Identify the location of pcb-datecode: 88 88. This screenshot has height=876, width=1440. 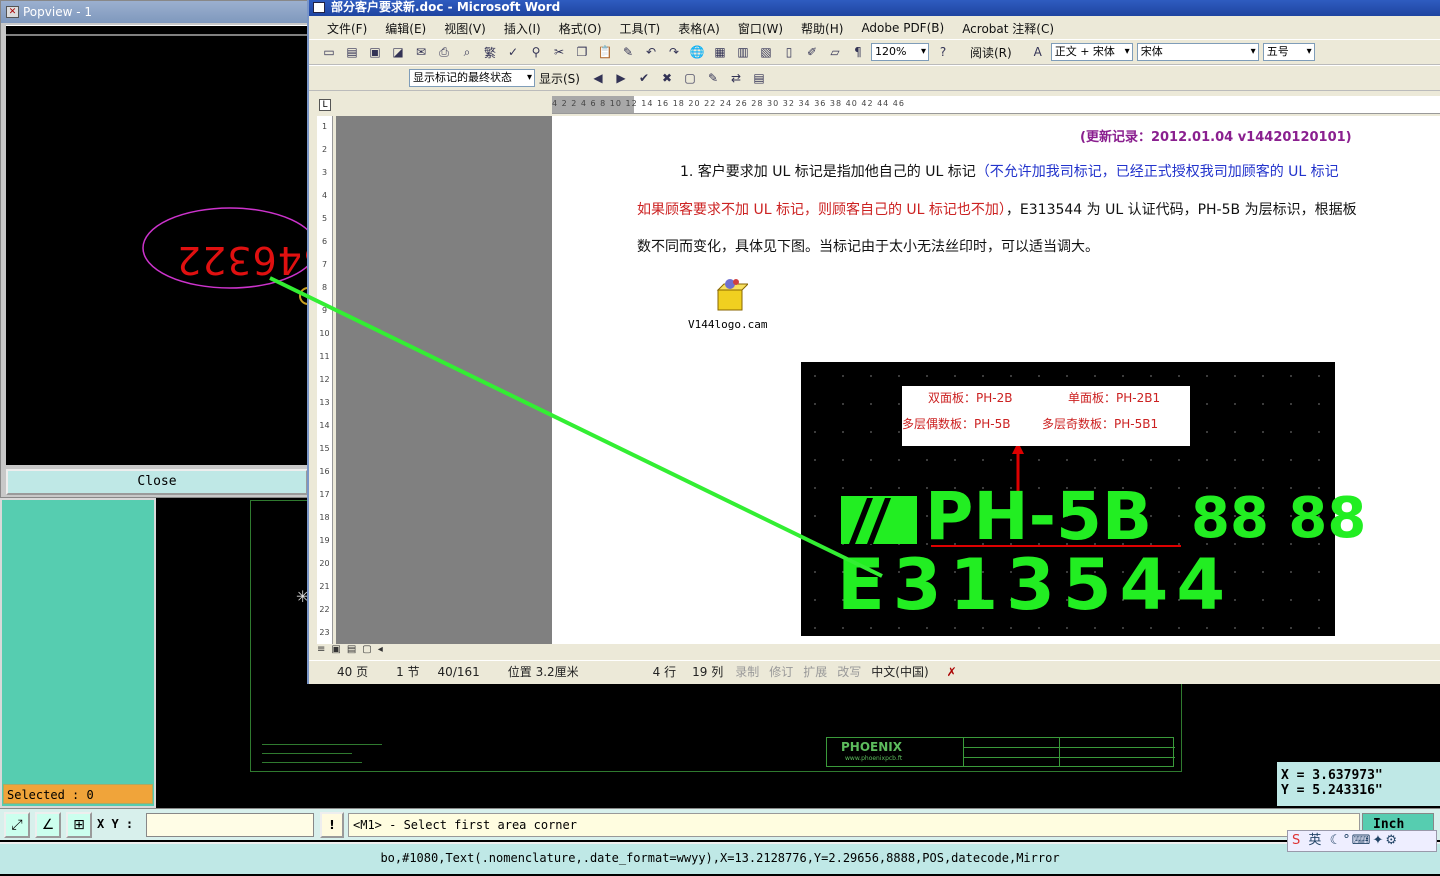
(1279, 518).